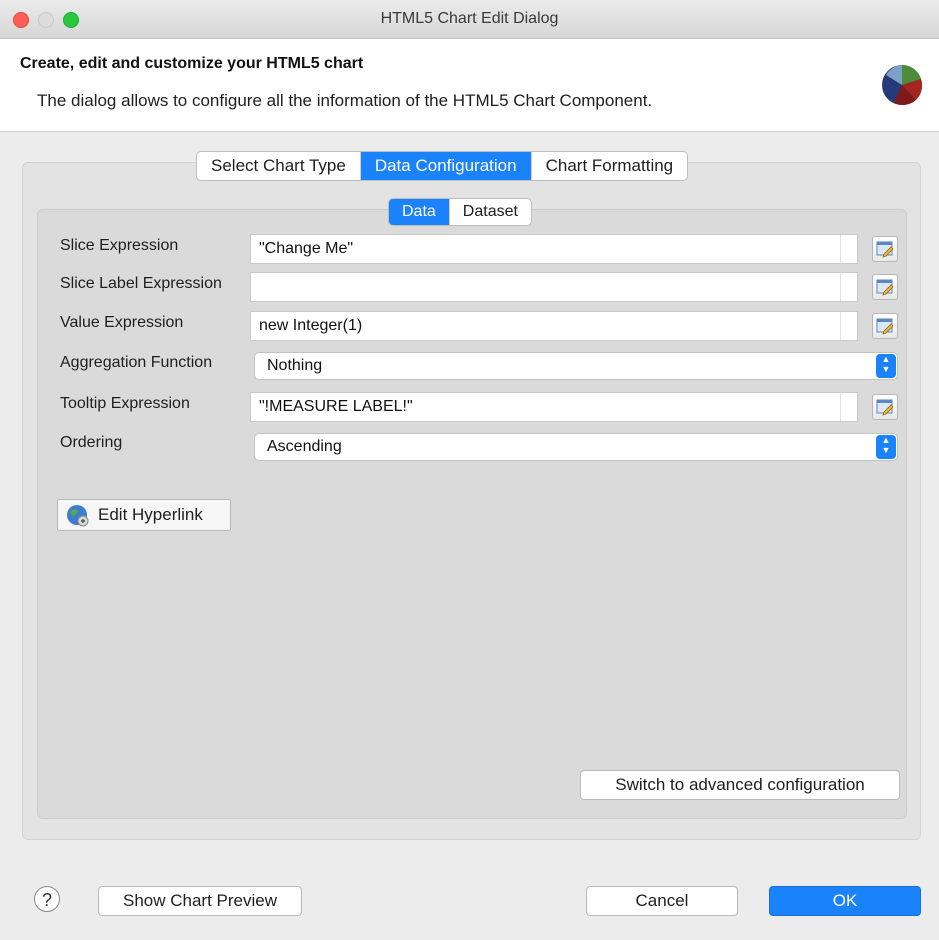  What do you see at coordinates (419, 212) in the screenshot?
I see `tab-data: Data` at bounding box center [419, 212].